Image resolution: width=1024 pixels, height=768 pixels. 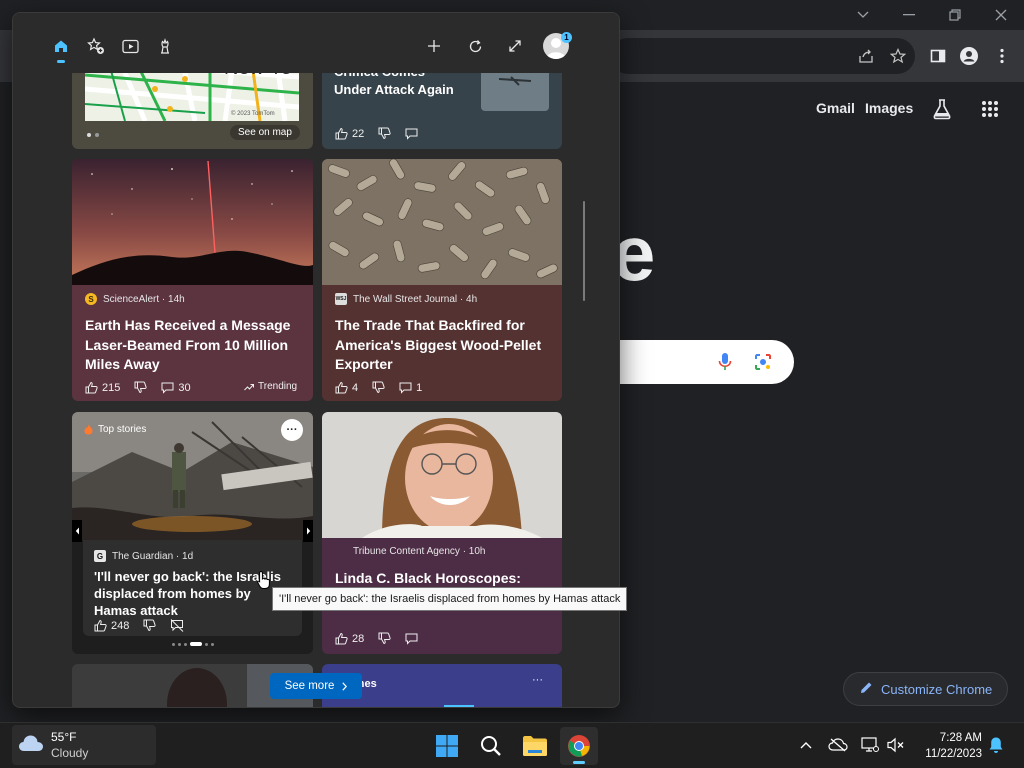 I want to click on side-panel-icon, so click(x=938, y=56).